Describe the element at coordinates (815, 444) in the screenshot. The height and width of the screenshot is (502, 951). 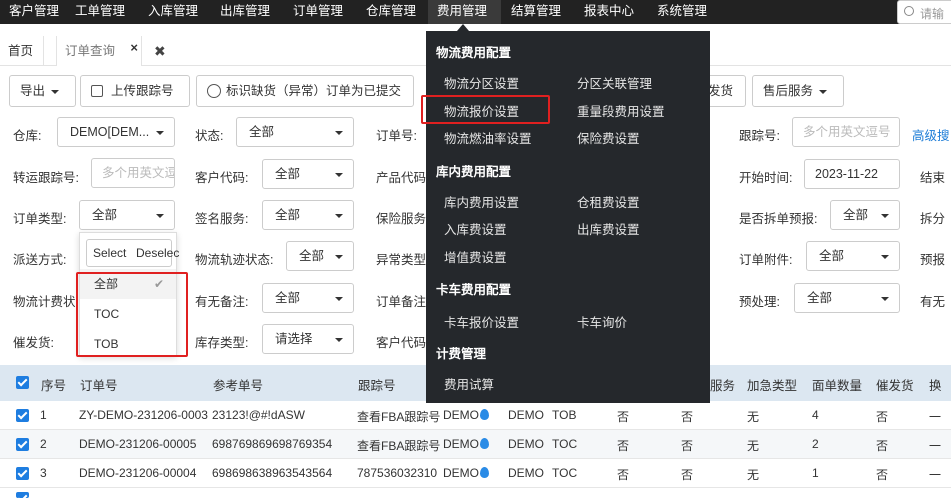
I see `labels-cell: 2` at that location.